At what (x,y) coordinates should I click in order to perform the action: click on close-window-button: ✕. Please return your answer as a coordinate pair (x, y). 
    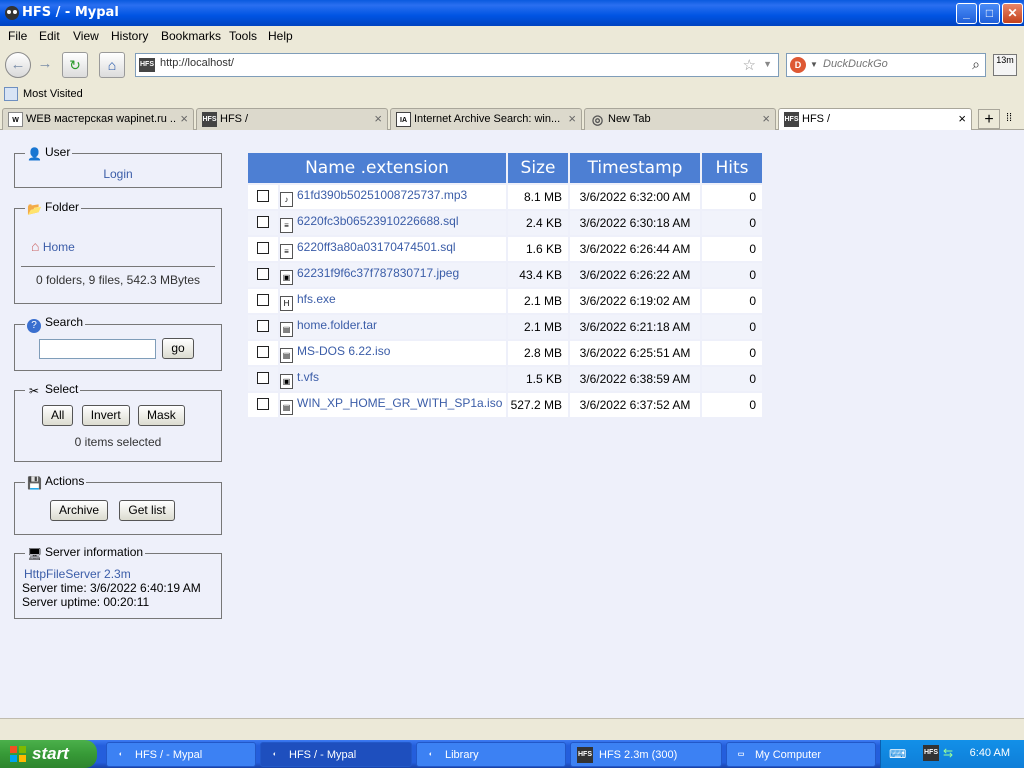
    Looking at the image, I should click on (1012, 13).